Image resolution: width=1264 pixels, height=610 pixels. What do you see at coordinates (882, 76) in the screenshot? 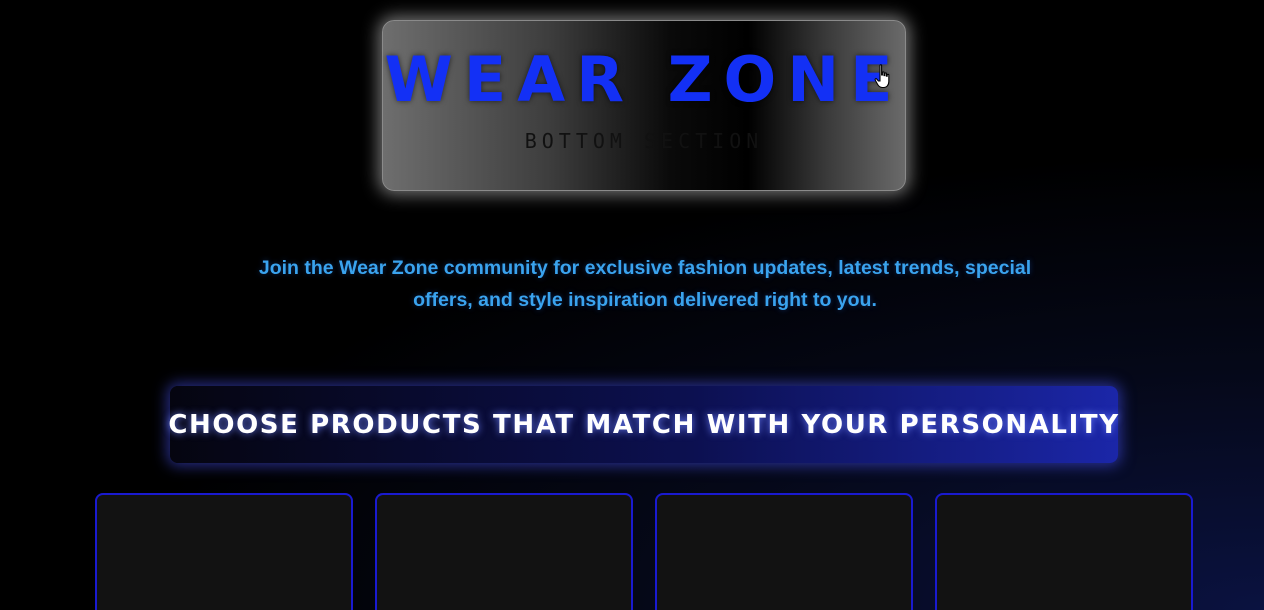
I see `hand-pointer-cursor-icon` at bounding box center [882, 76].